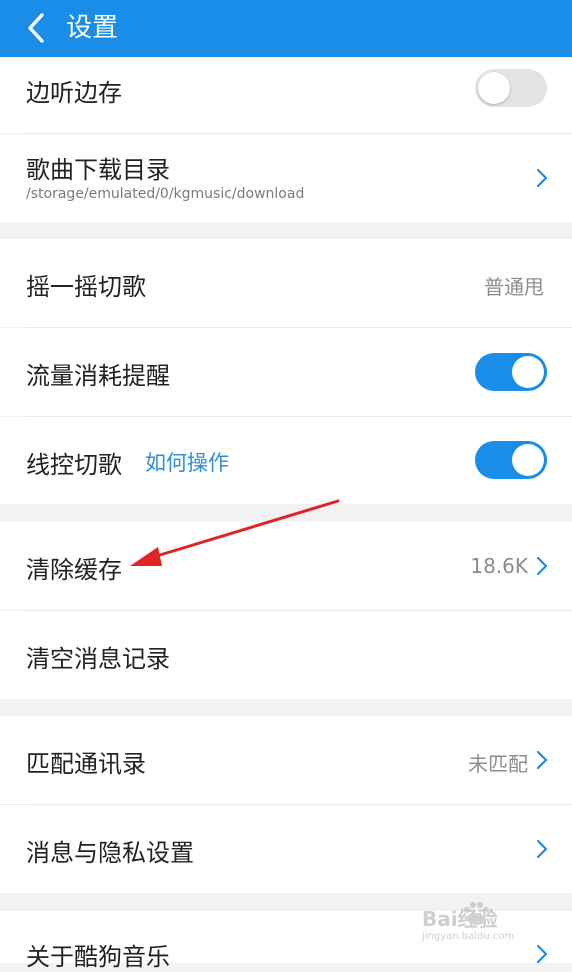 The height and width of the screenshot is (972, 572). Describe the element at coordinates (98, 659) in the screenshot. I see `setting-label: 清空消息记录` at that location.